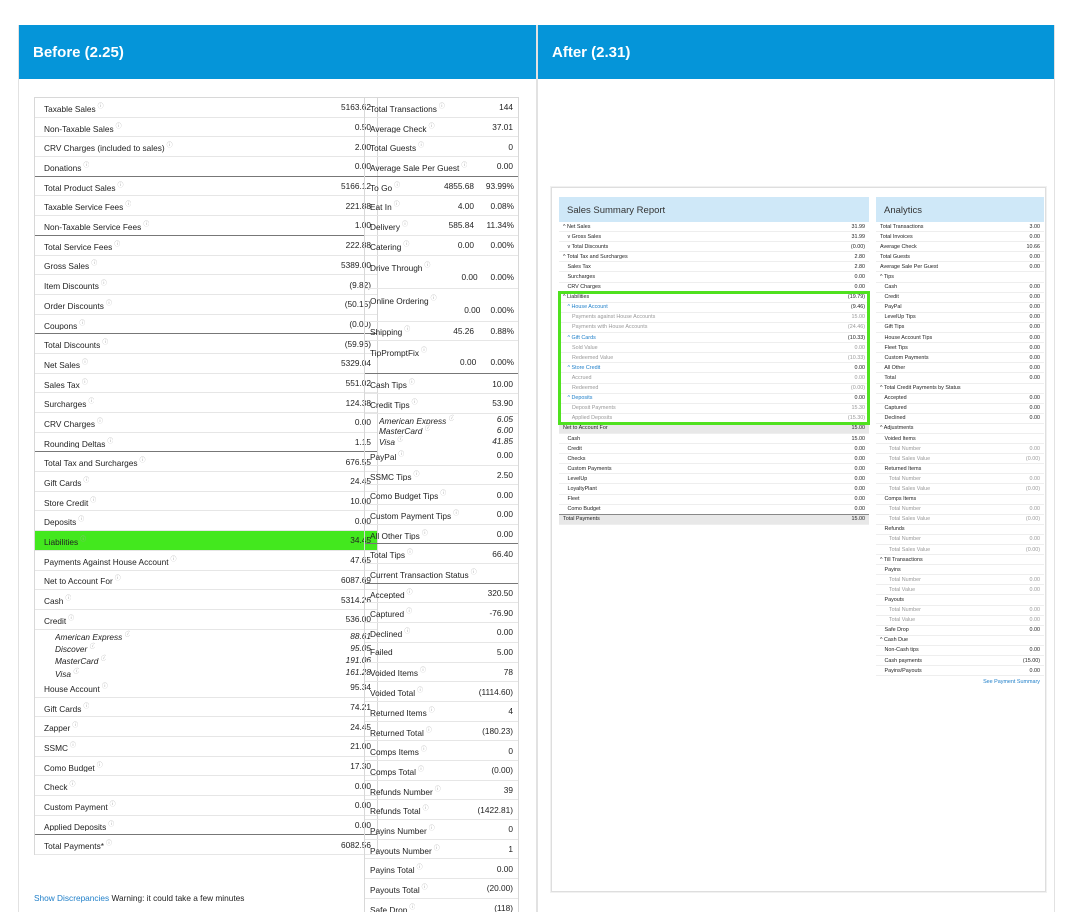 This screenshot has width=1084, height=912. Describe the element at coordinates (960, 479) in the screenshot. I see `report-row: Total Number 0.00` at that location.